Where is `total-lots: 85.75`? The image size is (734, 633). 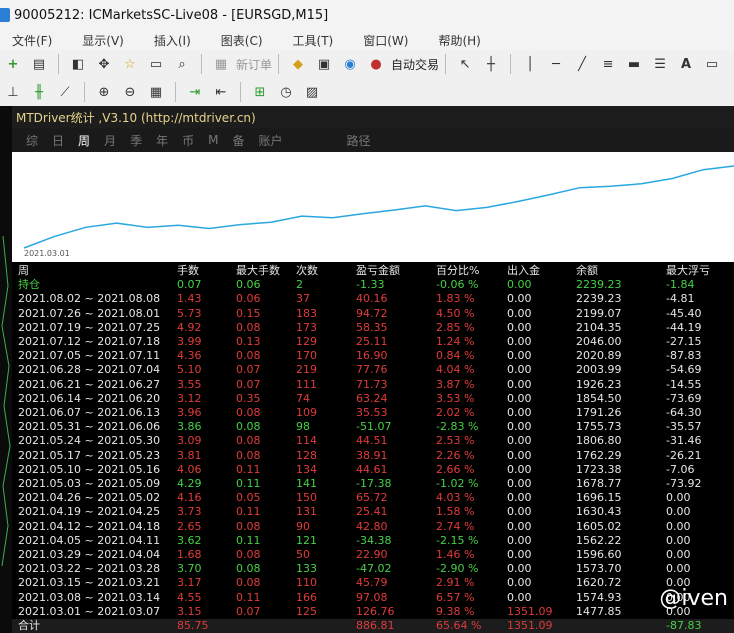 total-lots: 85.75 is located at coordinates (193, 625).